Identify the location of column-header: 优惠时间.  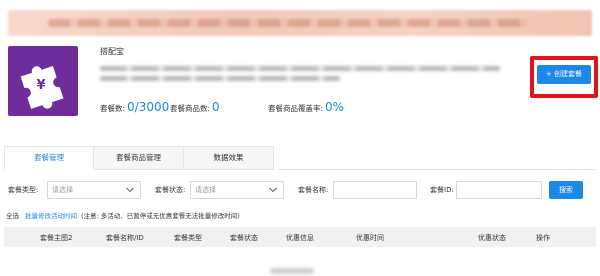
(370, 238).